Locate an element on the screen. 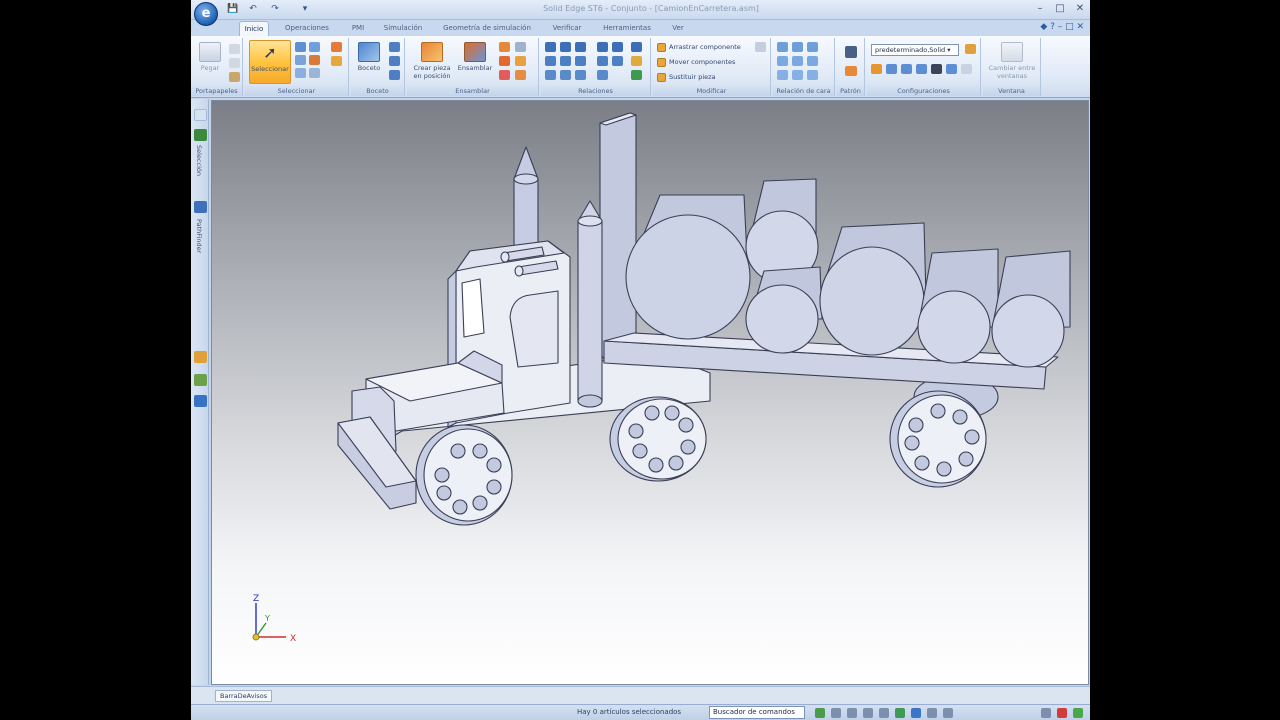 Image resolution: width=1280 pixels, height=720 pixels. select-tool-button: ➚ Seleccionar is located at coordinates (270, 62).